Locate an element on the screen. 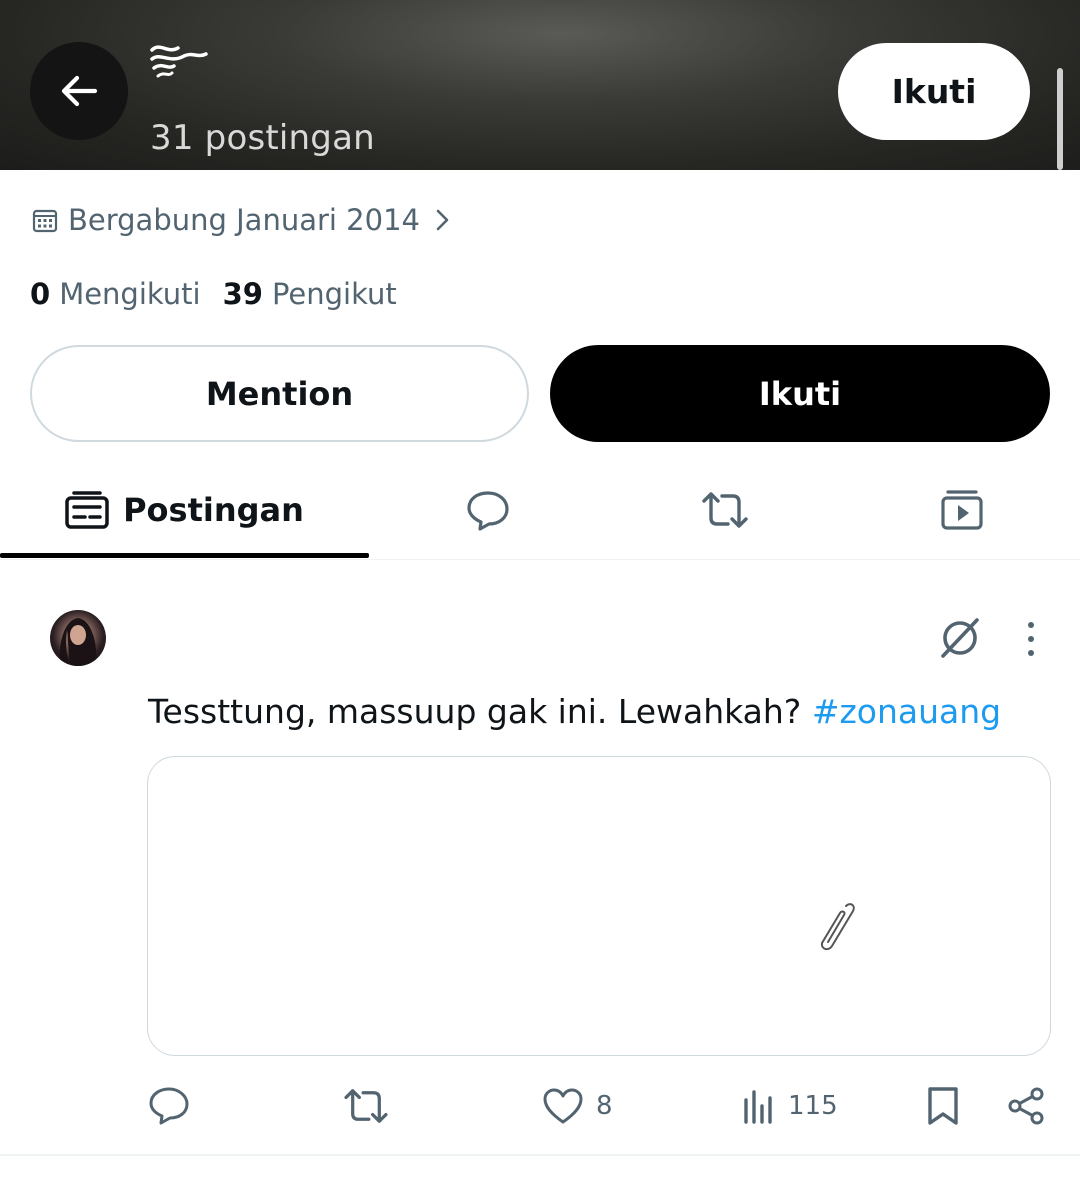  profile-tabs: Postingan is located at coordinates (540, 510).